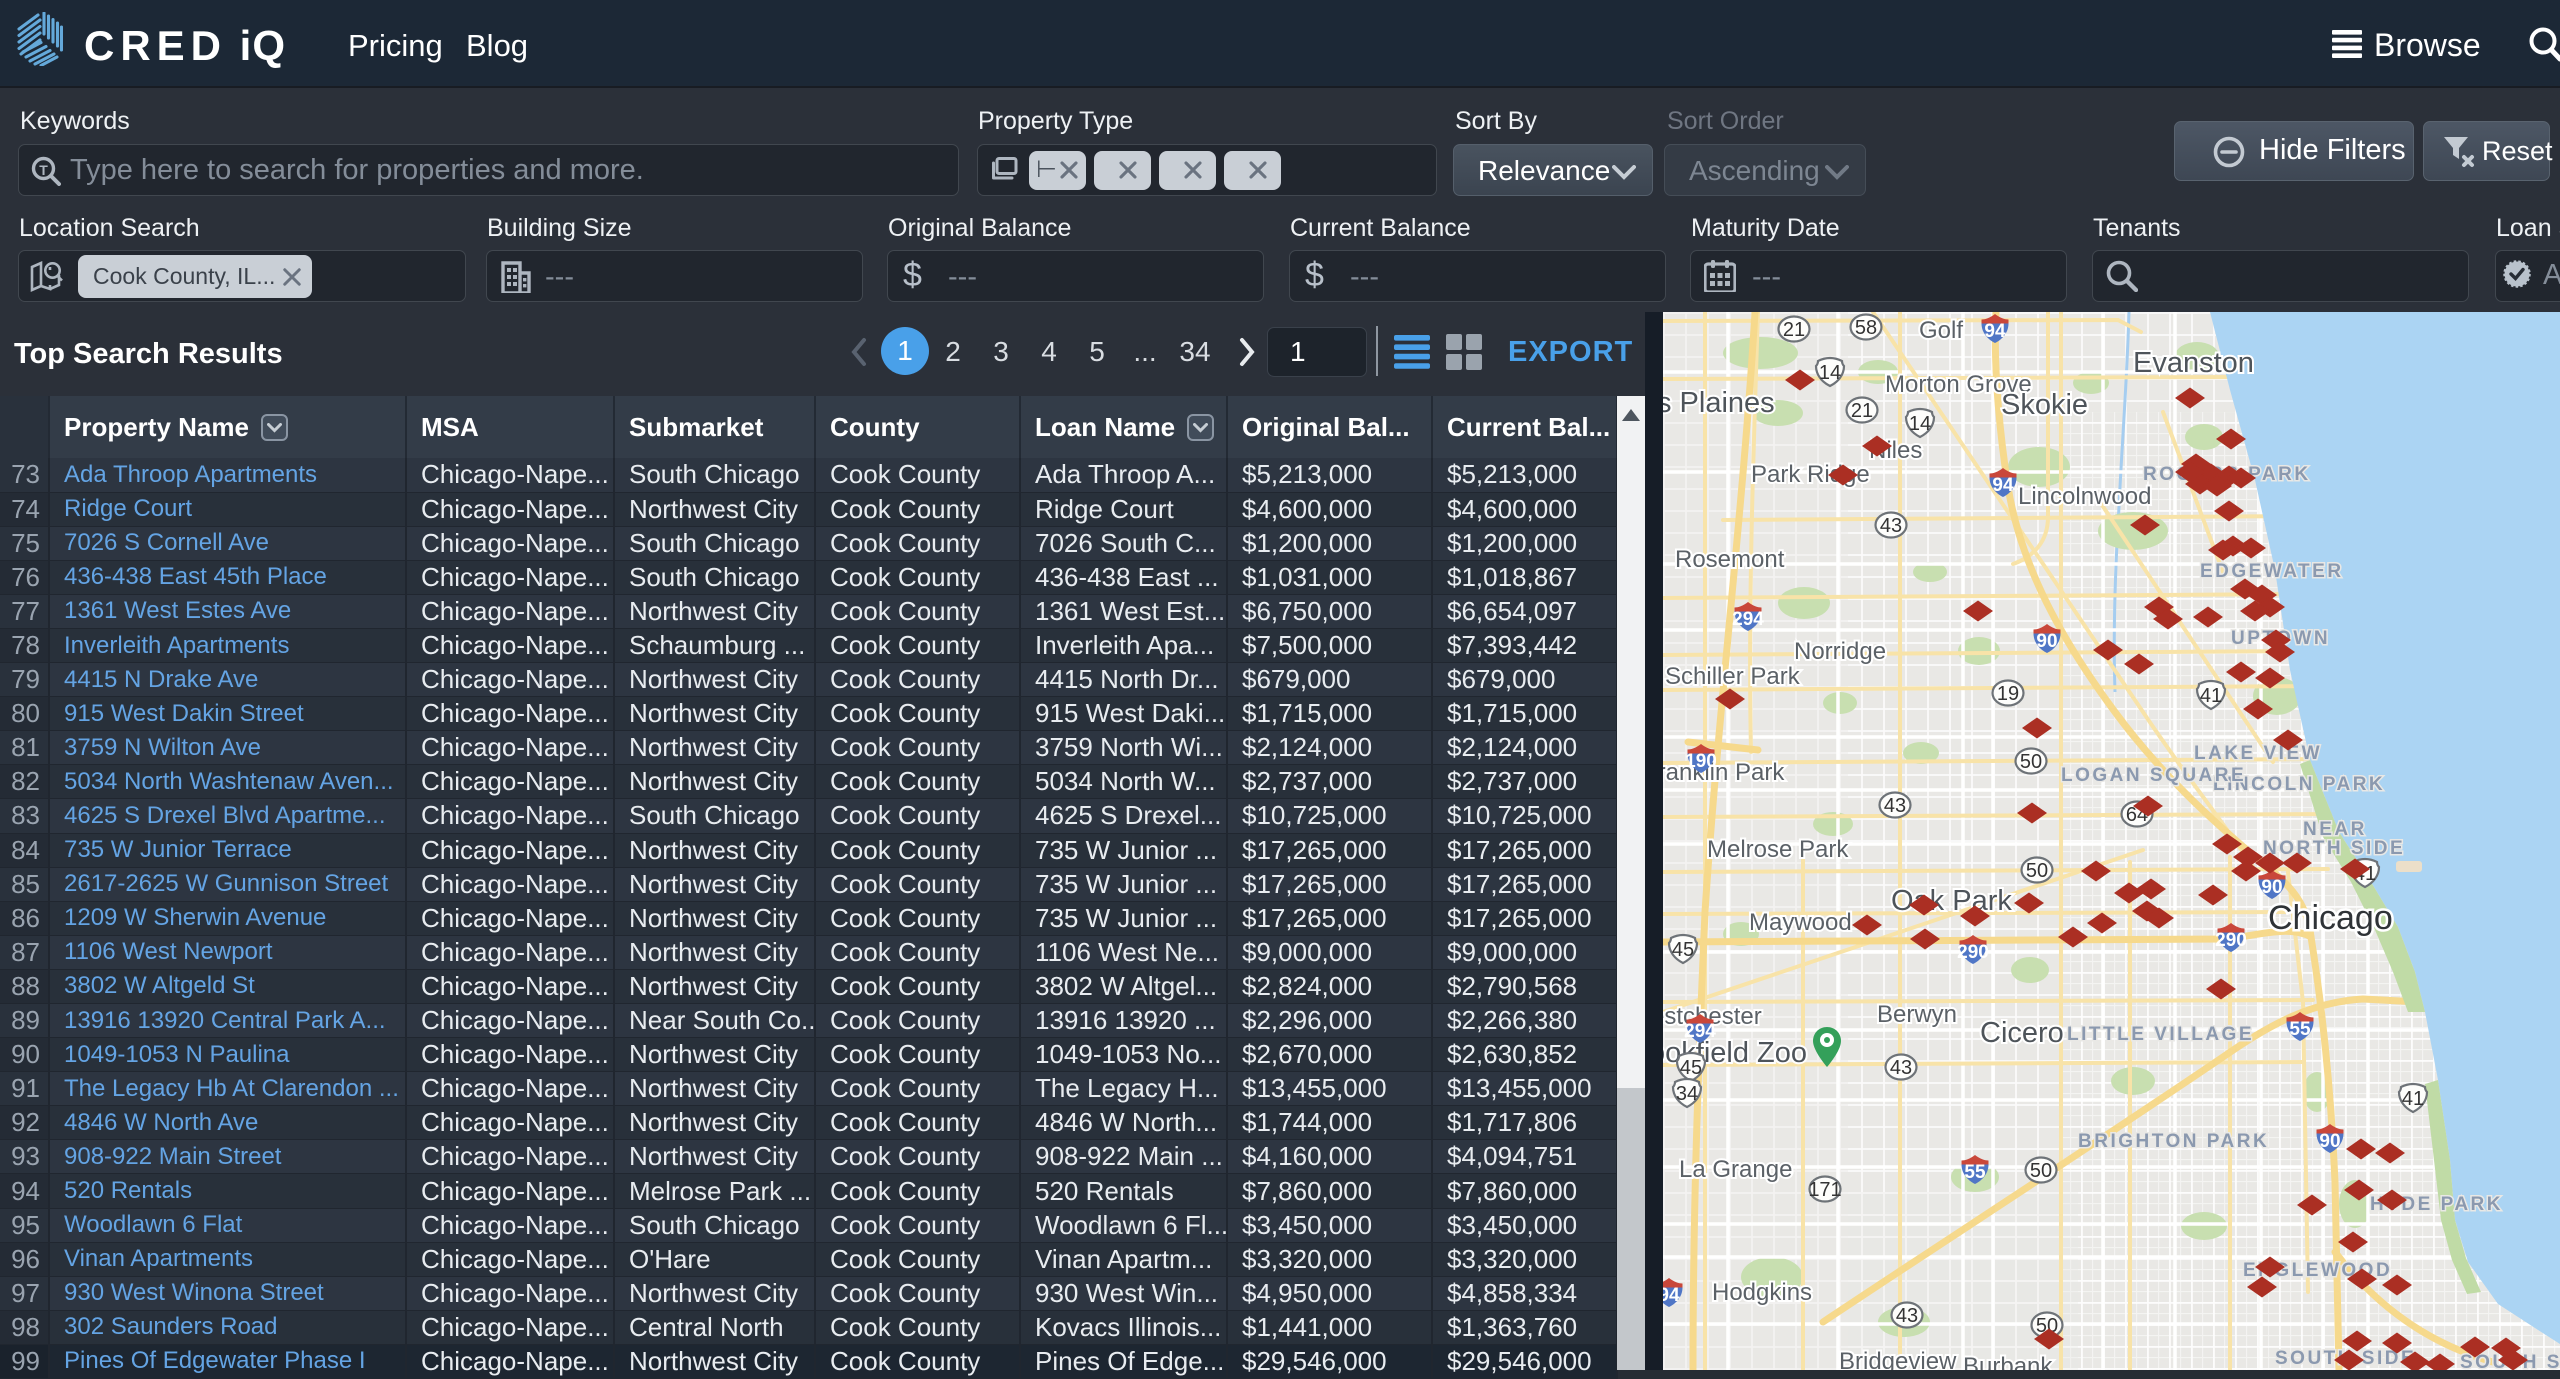  What do you see at coordinates (2084, 496) in the screenshot?
I see `svg-text: Lincolnwood` at bounding box center [2084, 496].